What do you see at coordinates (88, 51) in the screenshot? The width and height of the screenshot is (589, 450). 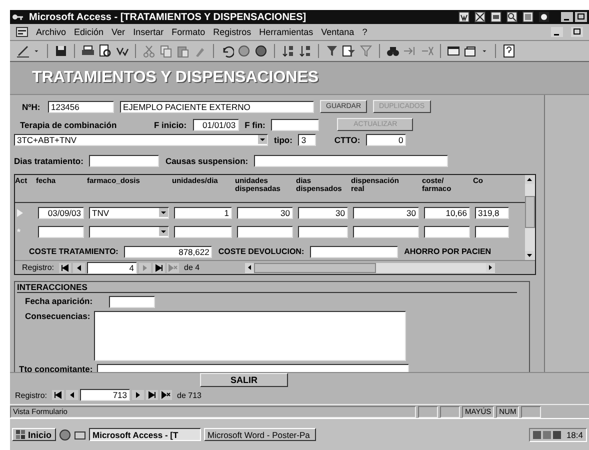 I see `printer-icon` at bounding box center [88, 51].